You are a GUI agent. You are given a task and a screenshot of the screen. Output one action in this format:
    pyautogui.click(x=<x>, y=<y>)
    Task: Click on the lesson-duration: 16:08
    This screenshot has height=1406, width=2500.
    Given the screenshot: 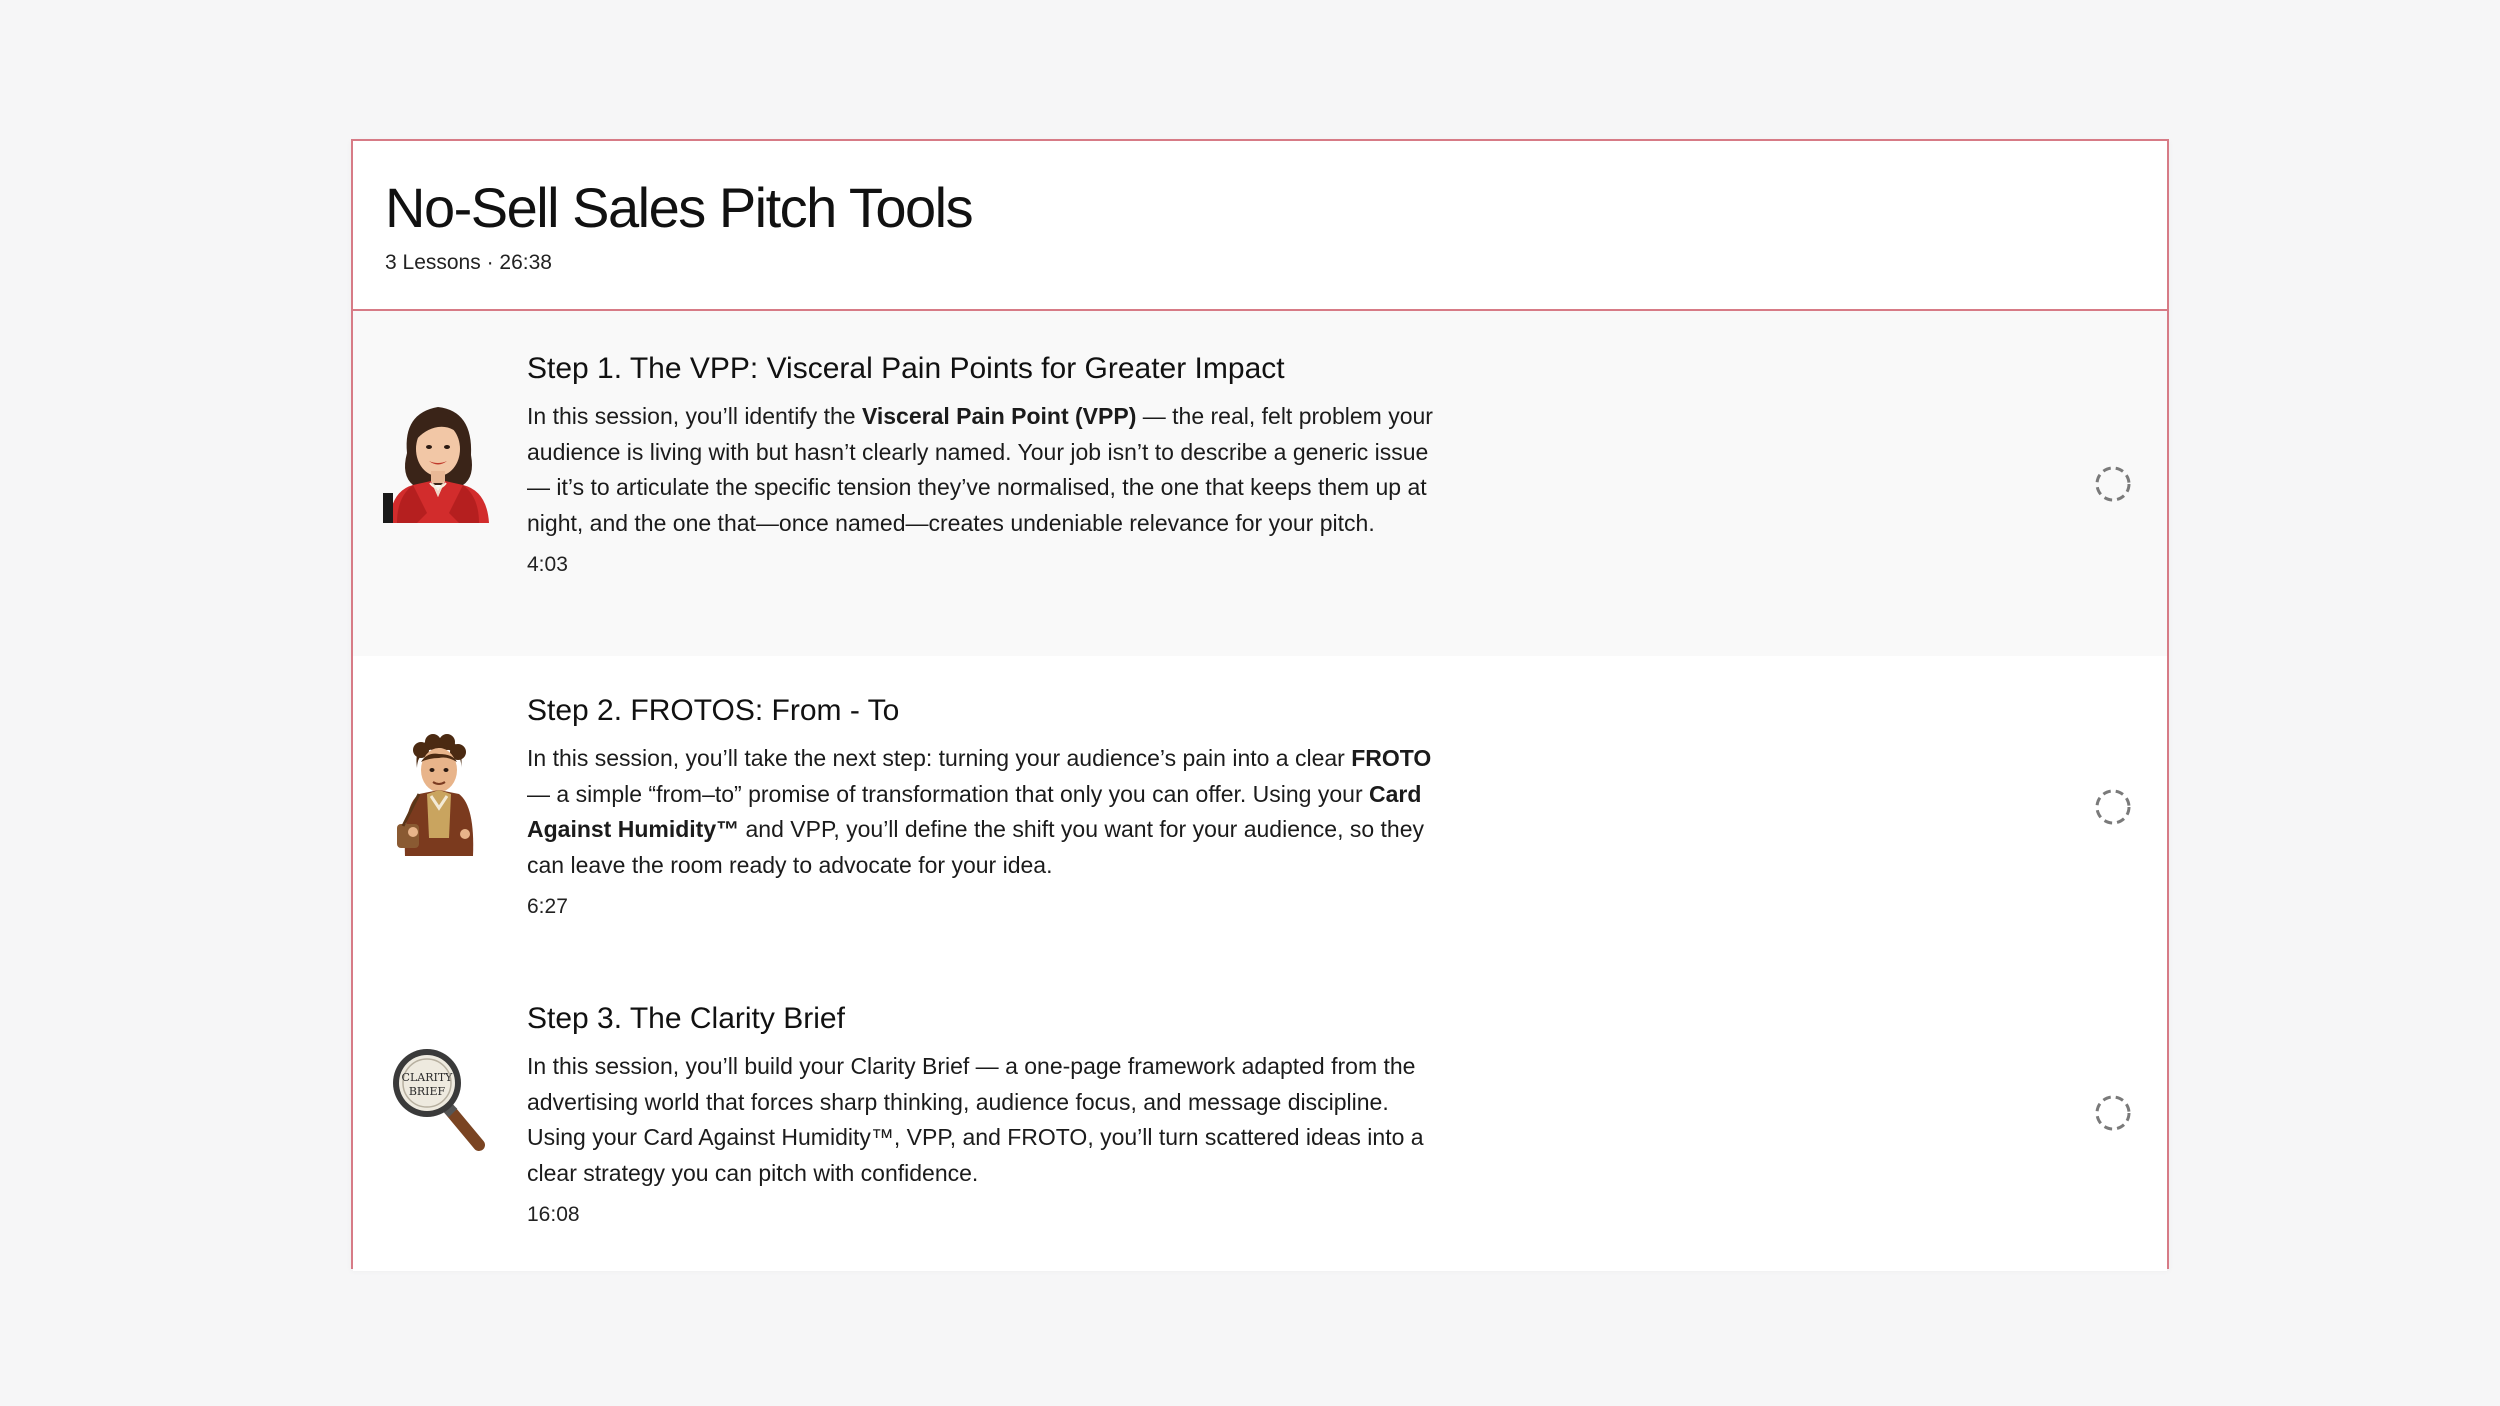 What is the action you would take?
    pyautogui.click(x=553, y=1214)
    